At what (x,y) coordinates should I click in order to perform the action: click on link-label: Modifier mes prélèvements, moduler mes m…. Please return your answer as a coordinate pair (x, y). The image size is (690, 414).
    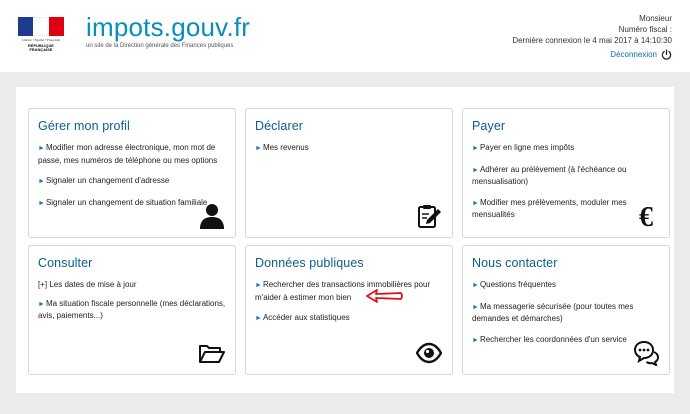
    Looking at the image, I should click on (549, 209).